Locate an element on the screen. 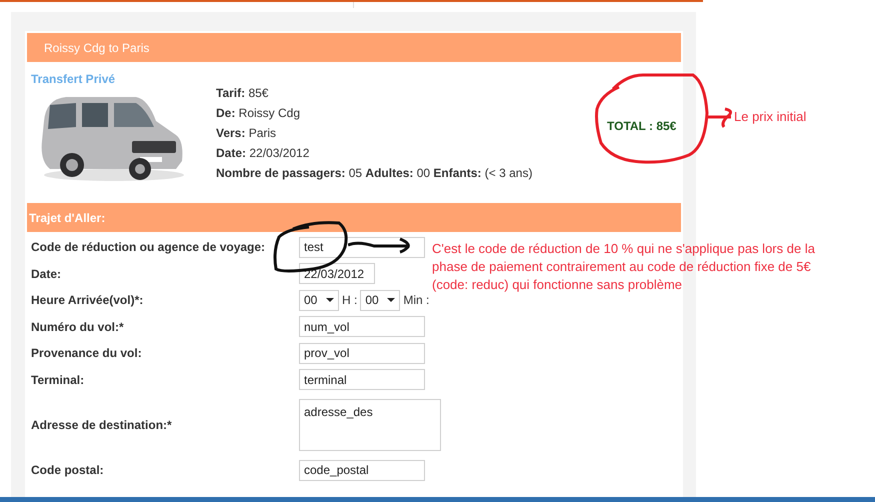 Image resolution: width=875 pixels, height=502 pixels. field-label: Terminal: is located at coordinates (58, 380).